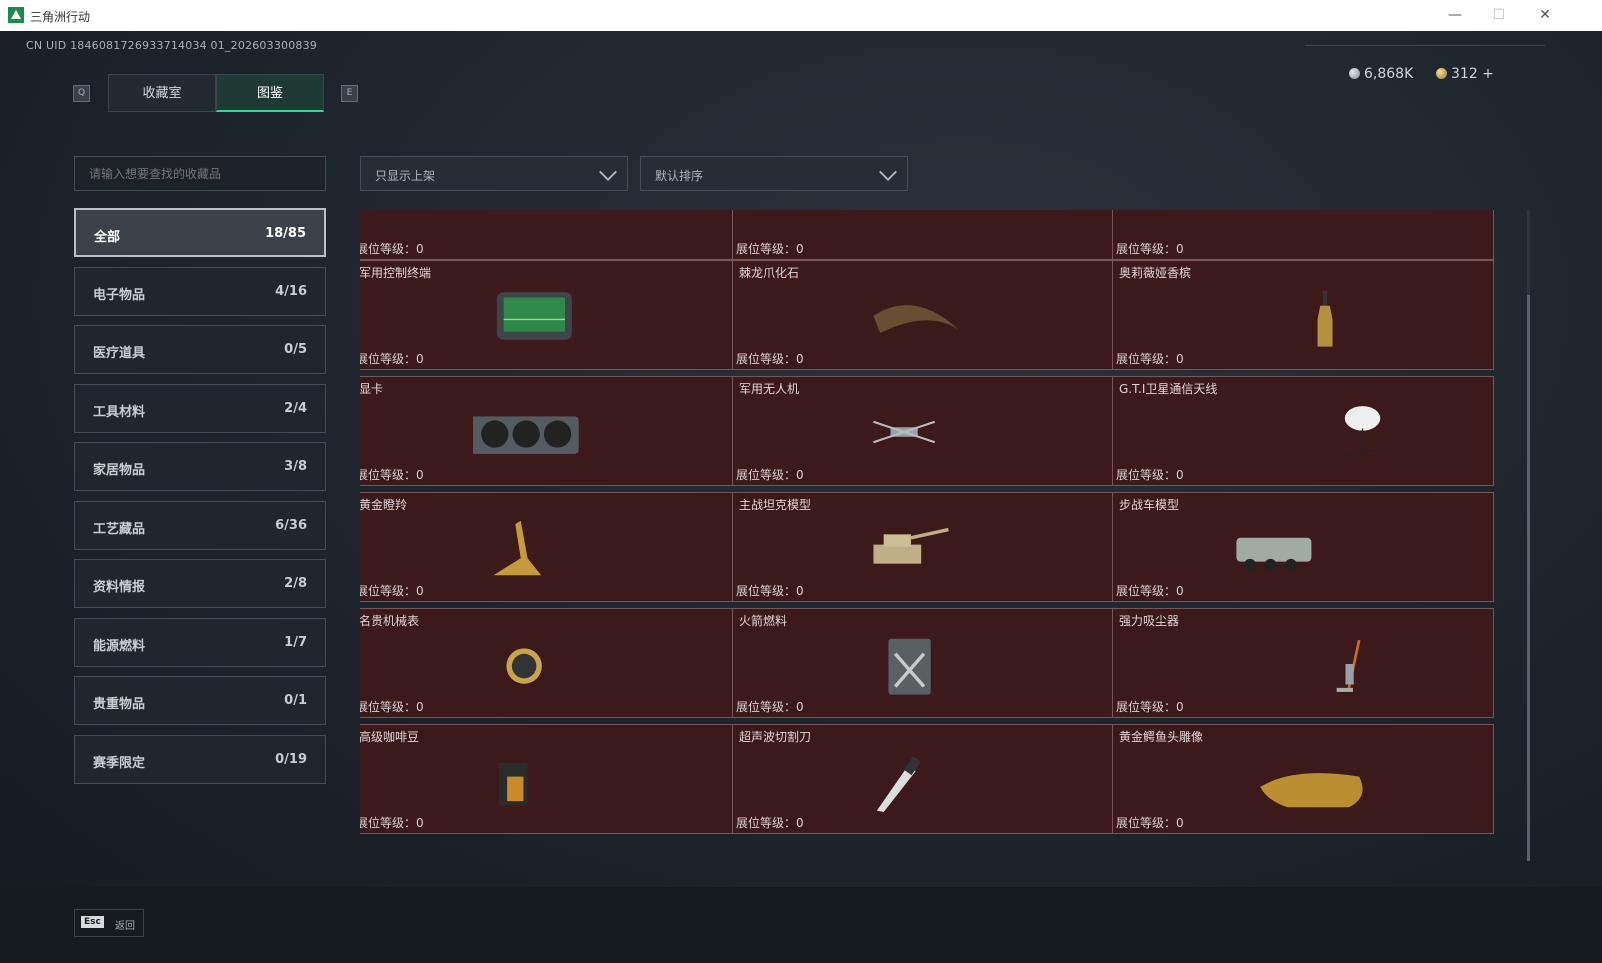 This screenshot has width=1602, height=963. Describe the element at coordinates (1465, 74) in the screenshot. I see `gold-currency: 312 +` at that location.